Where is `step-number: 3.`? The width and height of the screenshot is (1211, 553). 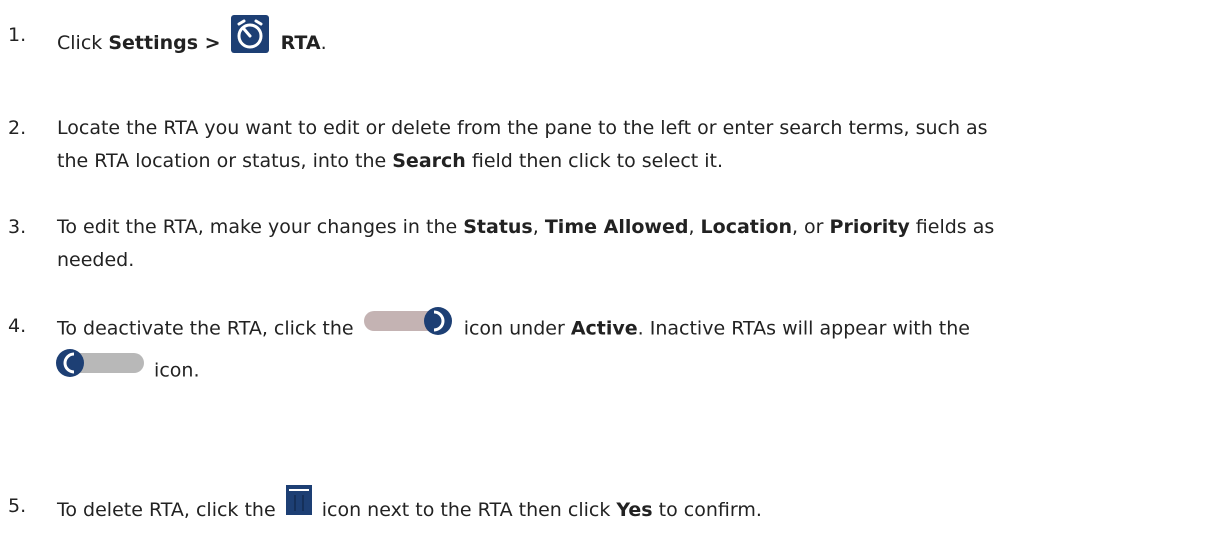 step-number: 3. is located at coordinates (17, 227).